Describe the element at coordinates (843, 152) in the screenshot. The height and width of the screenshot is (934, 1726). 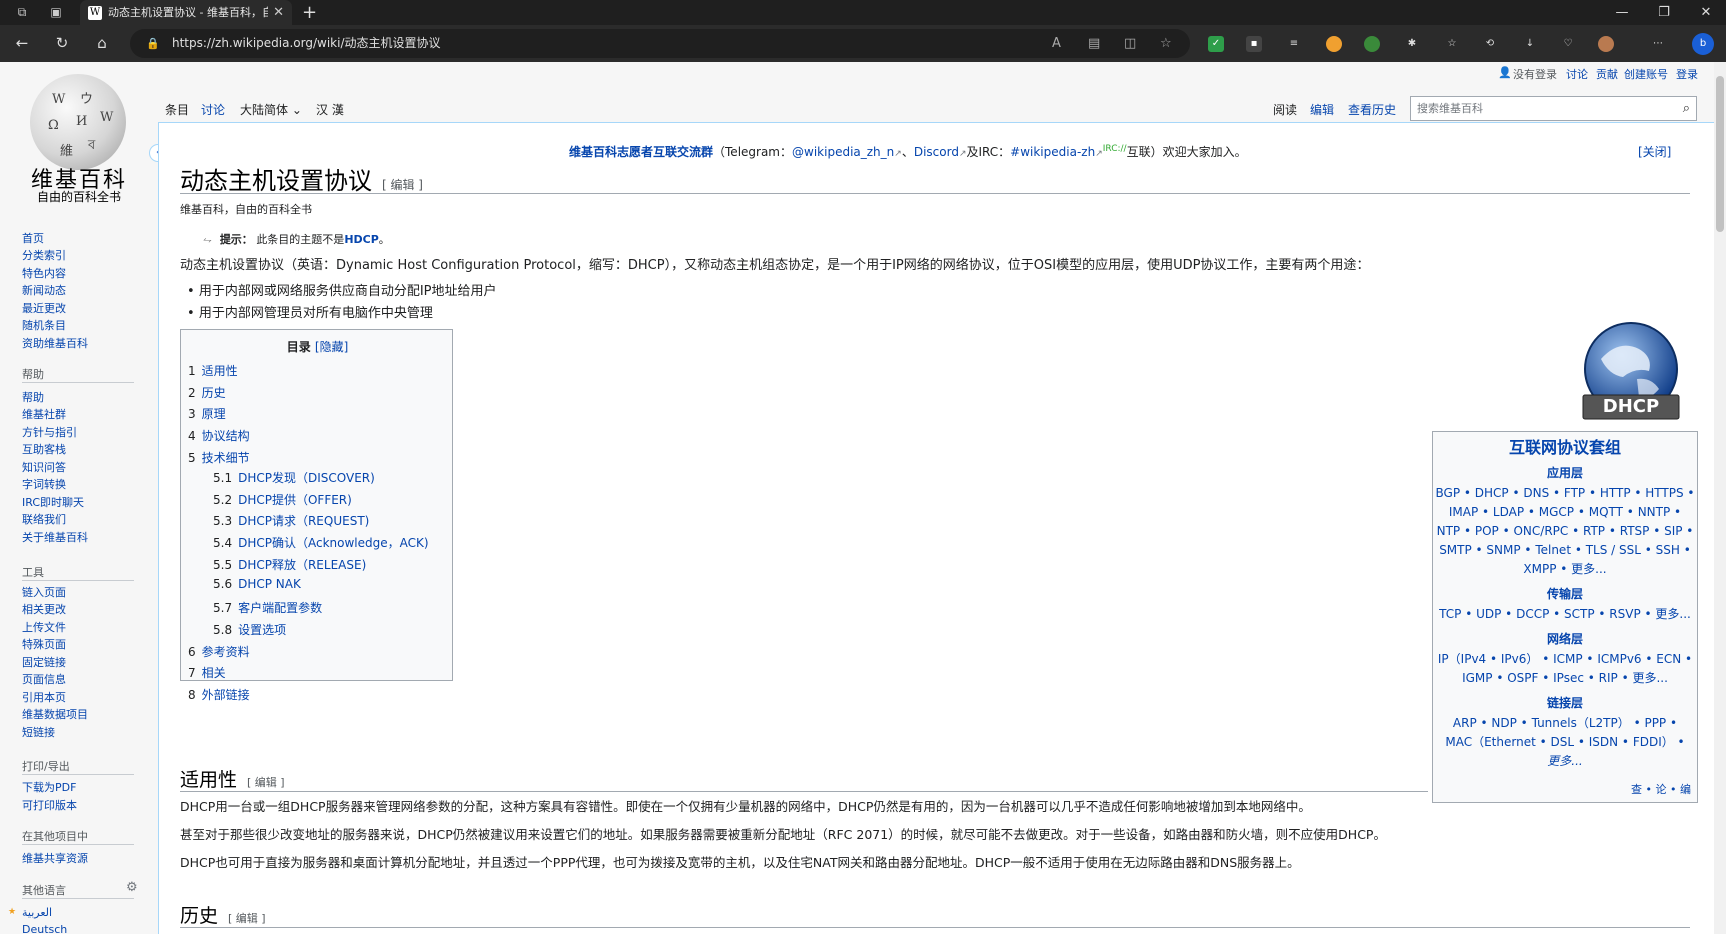
I see `notice-link-telegram: @wikipedia_zh_n` at that location.